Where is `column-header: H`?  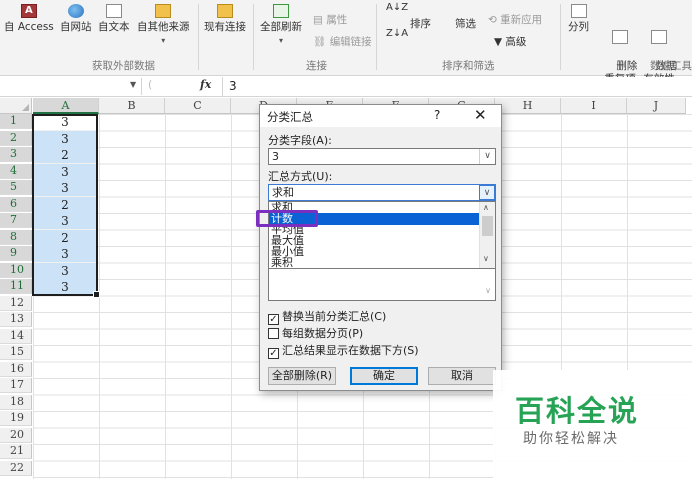
column-header: H is located at coordinates (528, 106).